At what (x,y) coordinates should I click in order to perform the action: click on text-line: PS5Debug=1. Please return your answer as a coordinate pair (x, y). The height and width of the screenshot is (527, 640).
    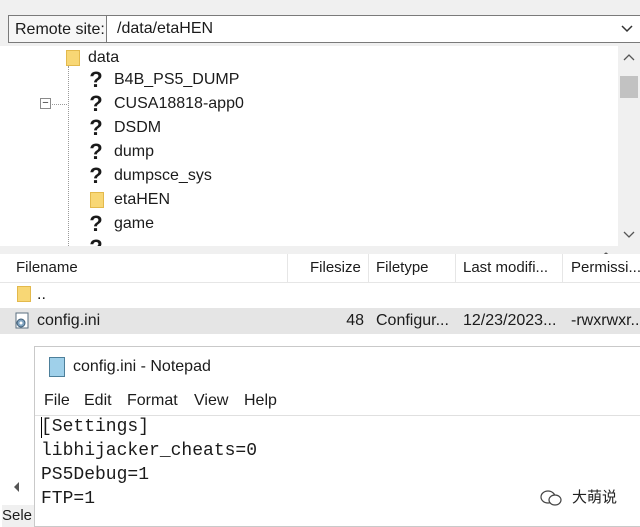
    Looking at the image, I should click on (95, 475).